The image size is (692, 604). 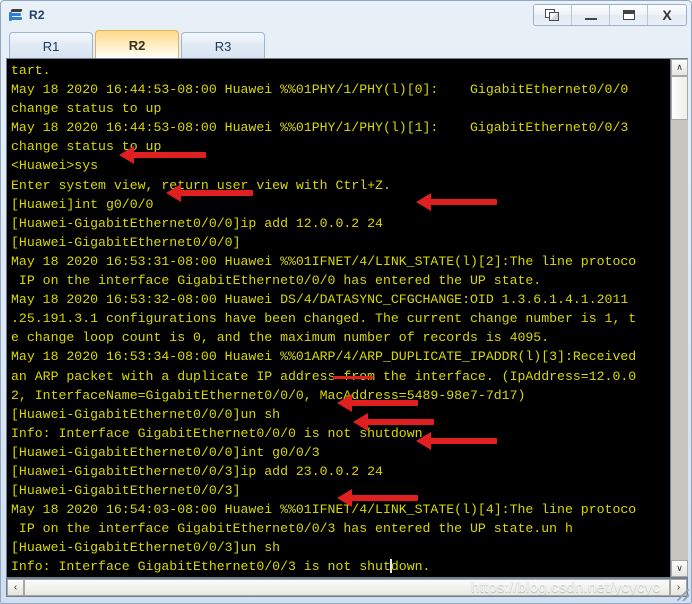 I want to click on tab-r2-label: R2, so click(x=137, y=45).